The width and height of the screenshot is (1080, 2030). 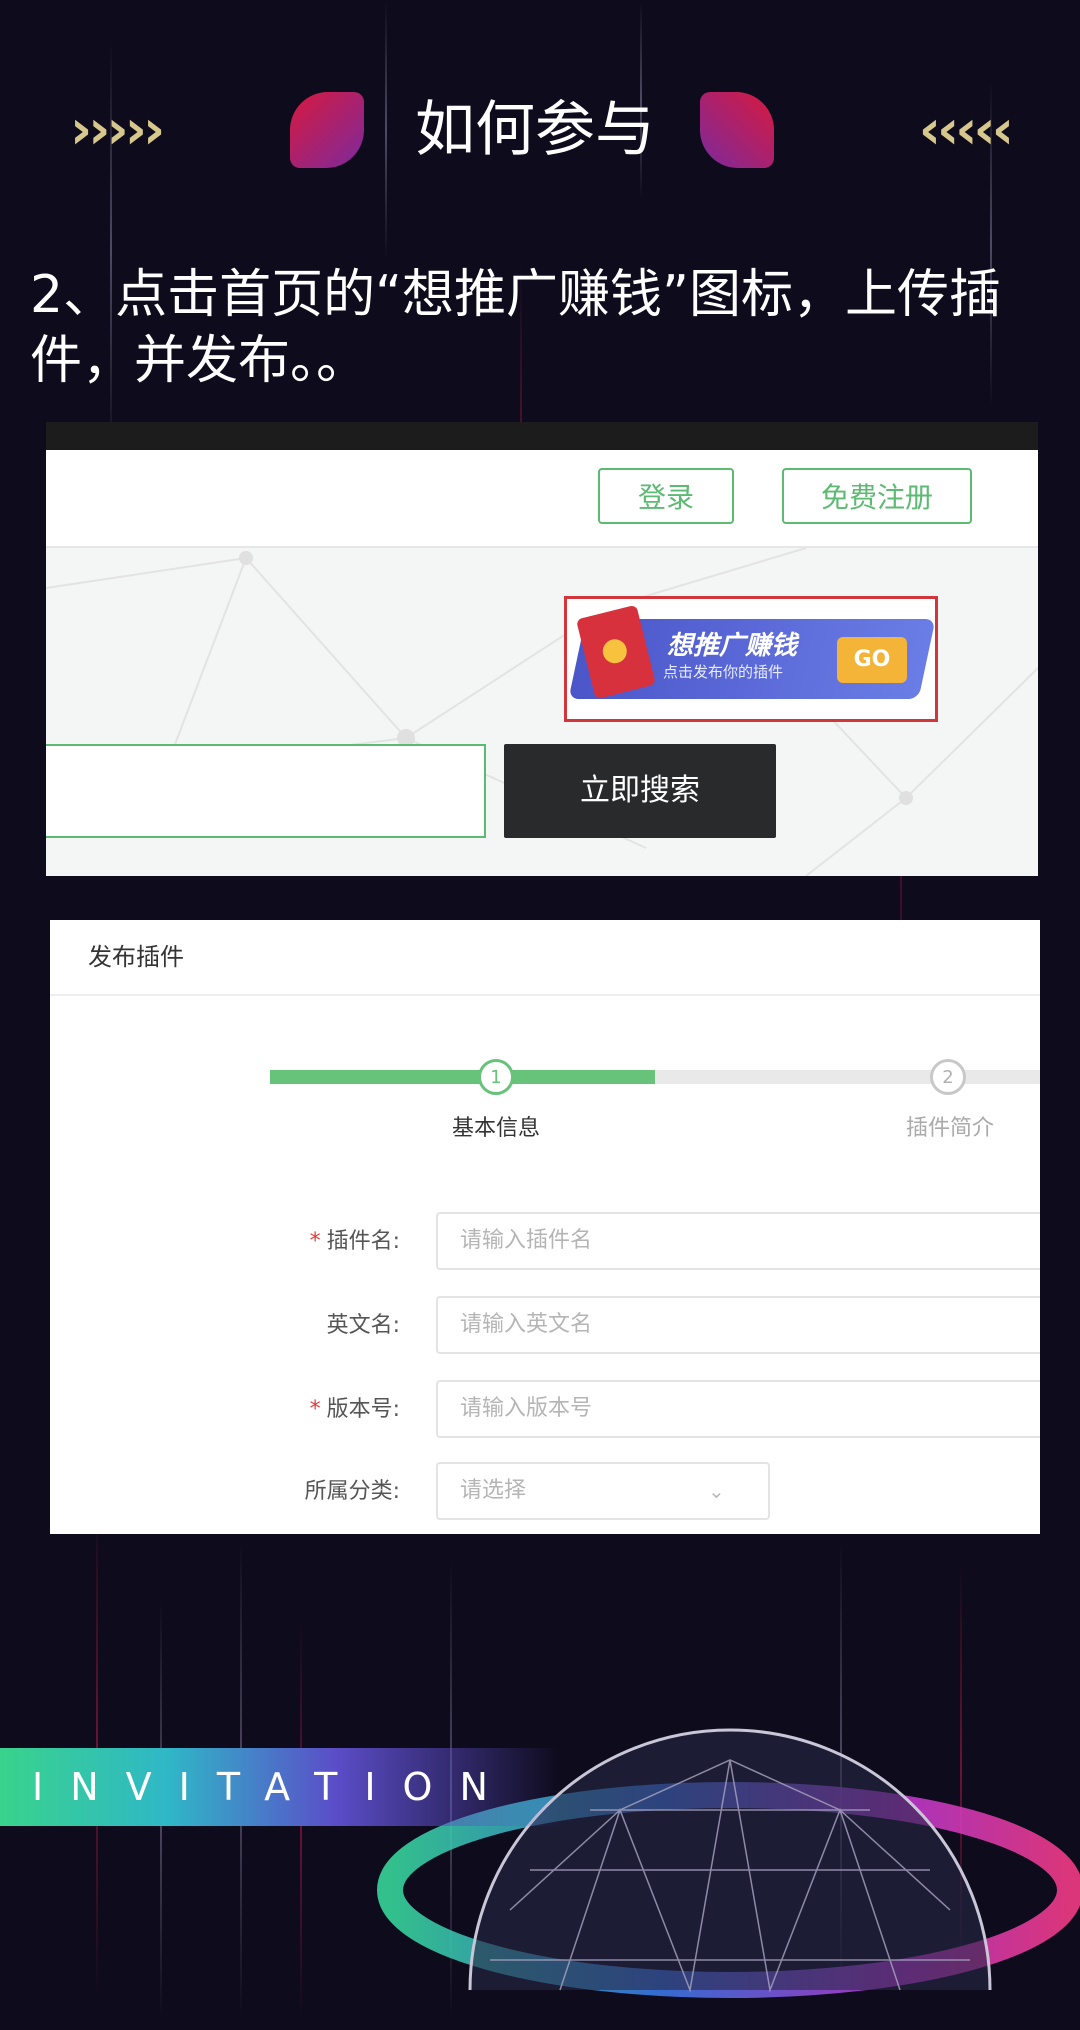 I want to click on category-select-value: 请选择, so click(x=493, y=1490).